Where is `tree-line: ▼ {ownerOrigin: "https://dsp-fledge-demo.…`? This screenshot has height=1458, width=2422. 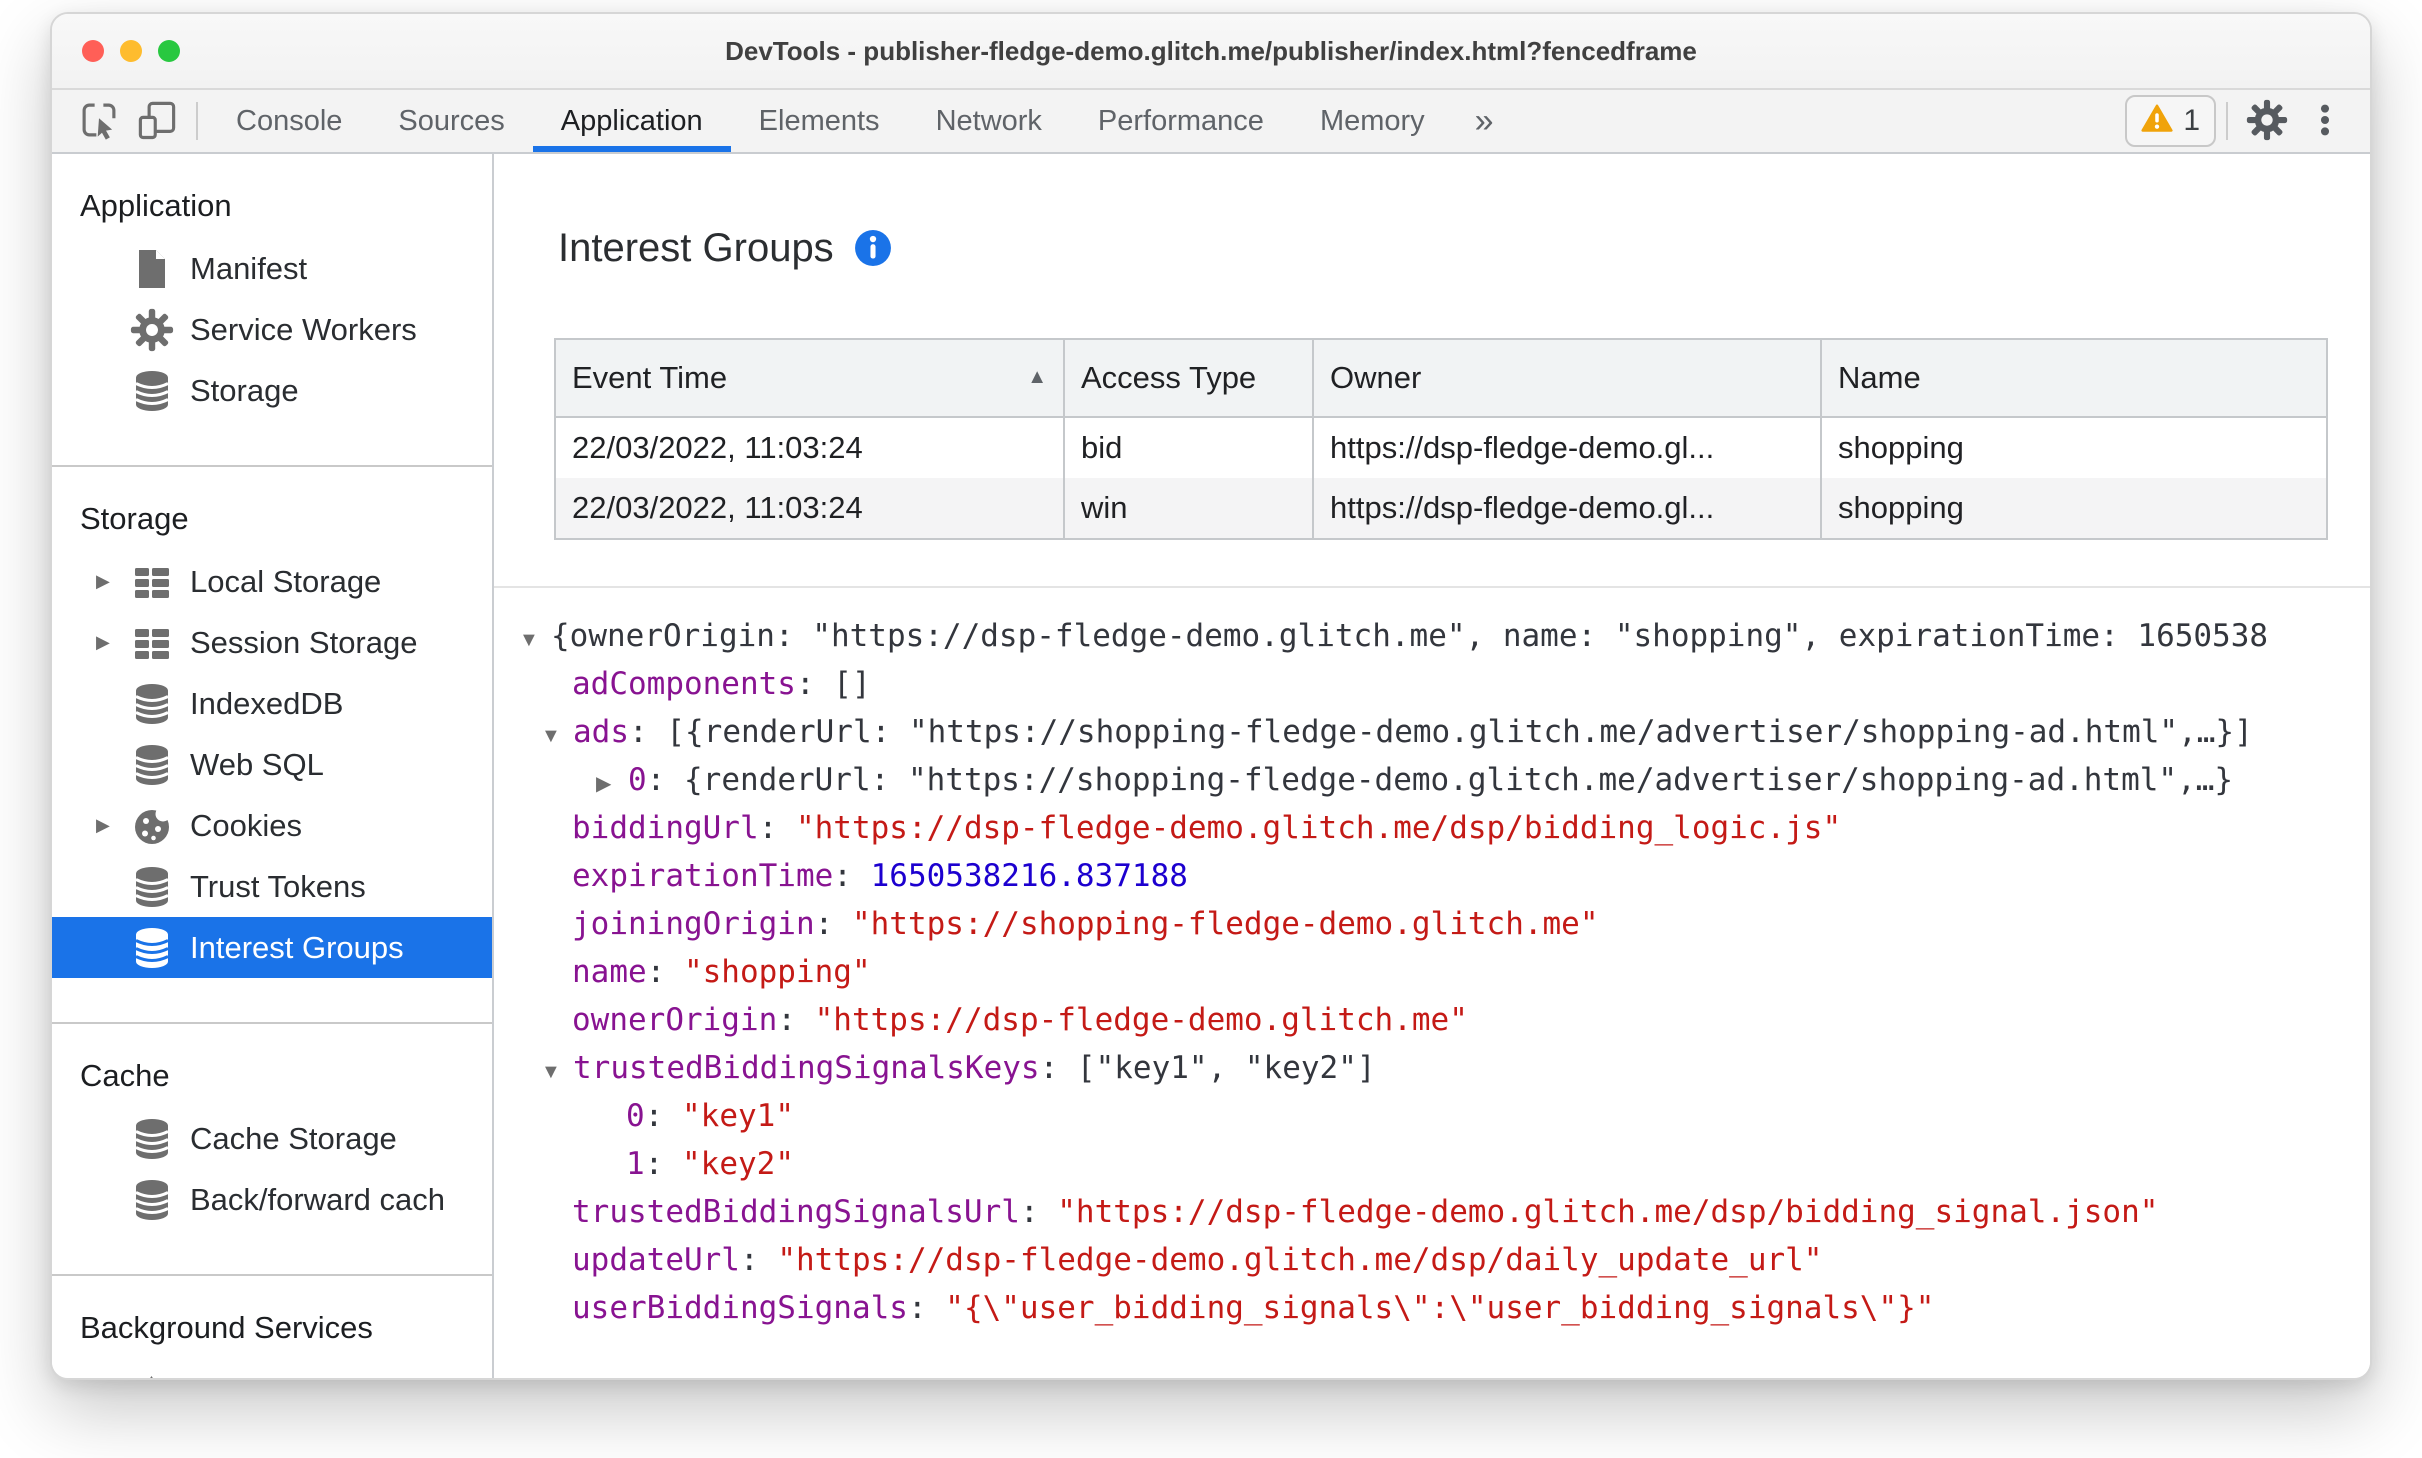
tree-line: ▼ {ownerOrigin: "https://dsp-fledge-demo.… is located at coordinates (1444, 636).